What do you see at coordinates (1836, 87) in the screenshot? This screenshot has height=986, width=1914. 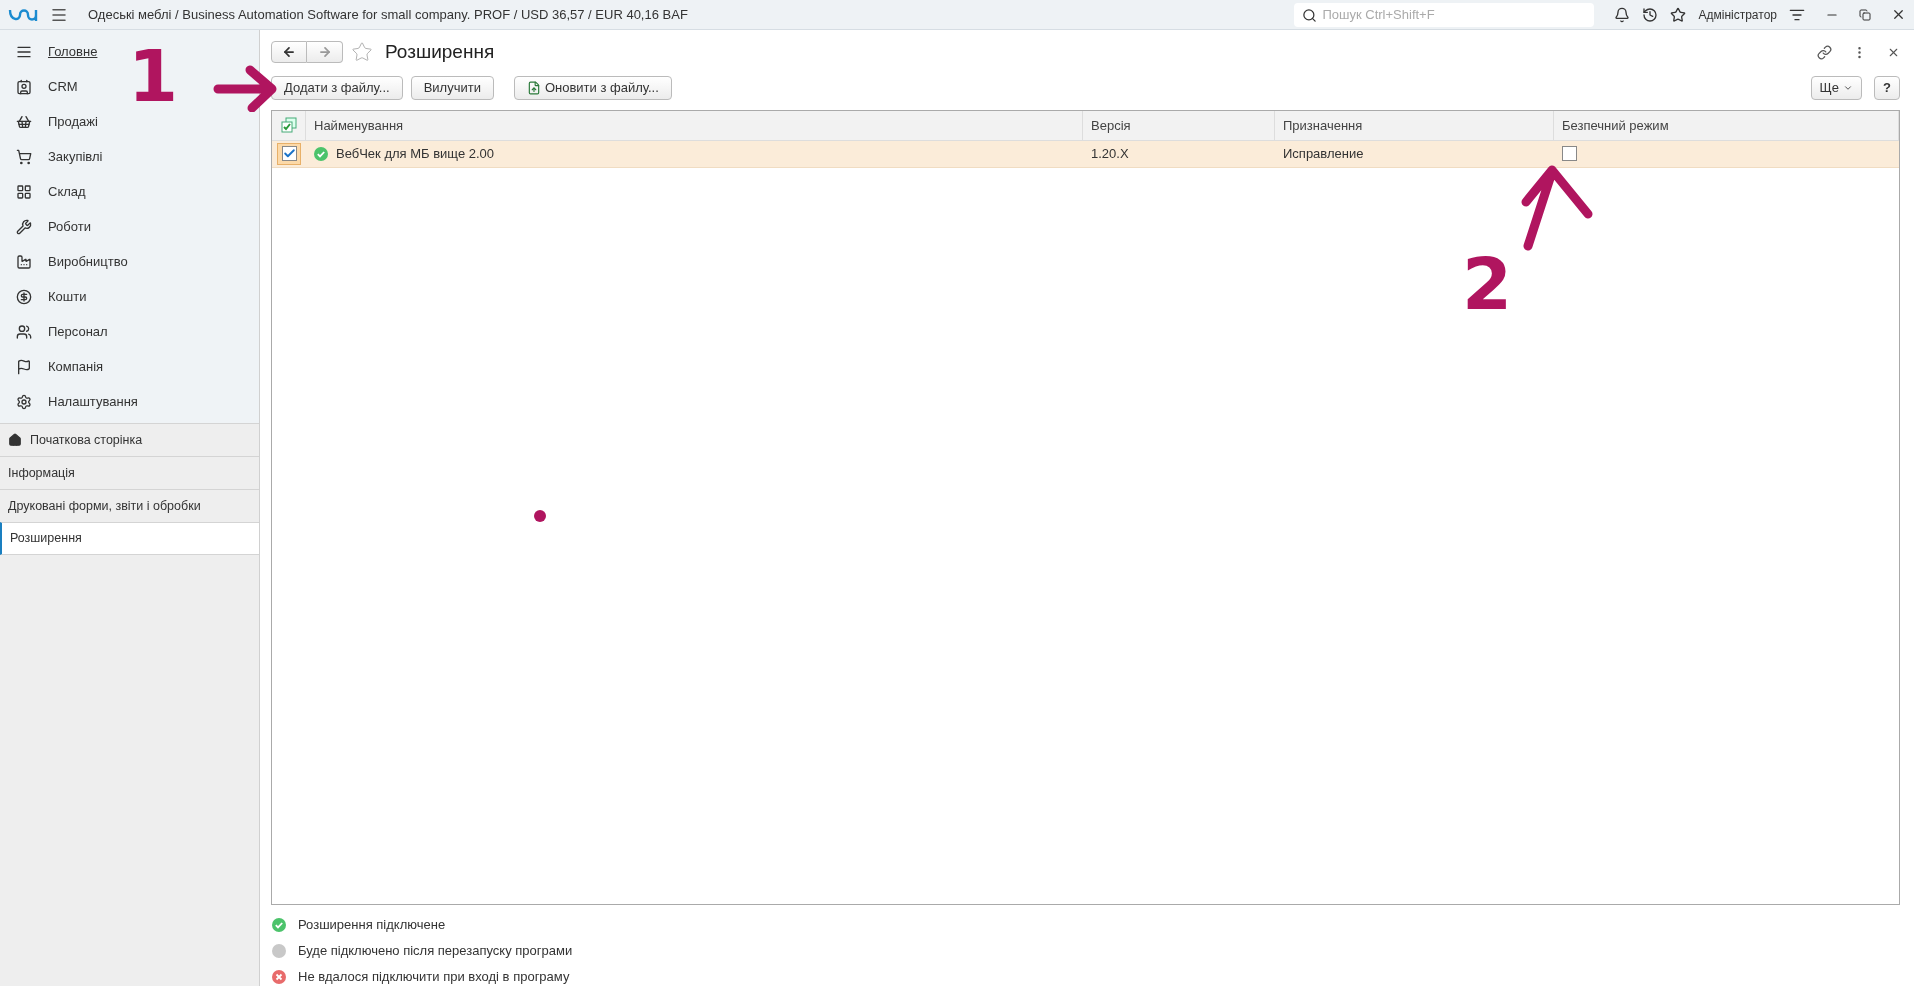 I see `more-button: Ще` at bounding box center [1836, 87].